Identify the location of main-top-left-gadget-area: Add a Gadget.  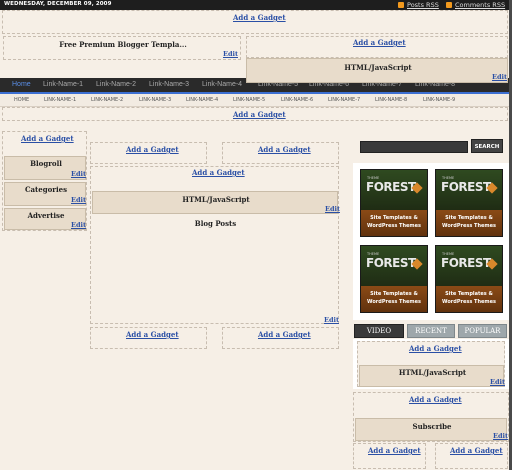
(148, 153).